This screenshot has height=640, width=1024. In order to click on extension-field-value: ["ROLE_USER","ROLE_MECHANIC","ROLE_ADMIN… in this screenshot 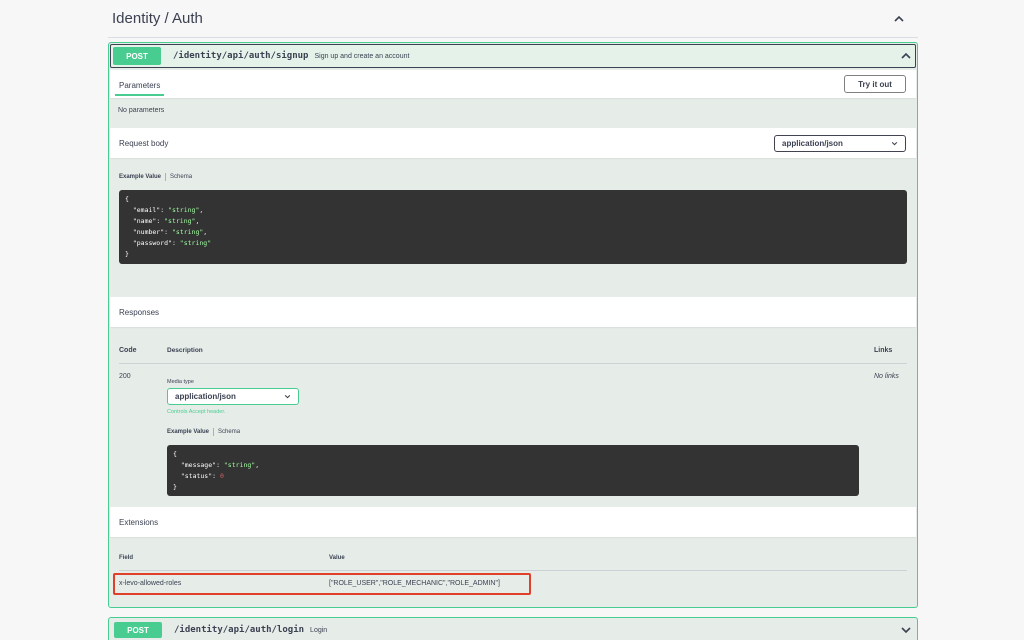, I will do `click(414, 583)`.